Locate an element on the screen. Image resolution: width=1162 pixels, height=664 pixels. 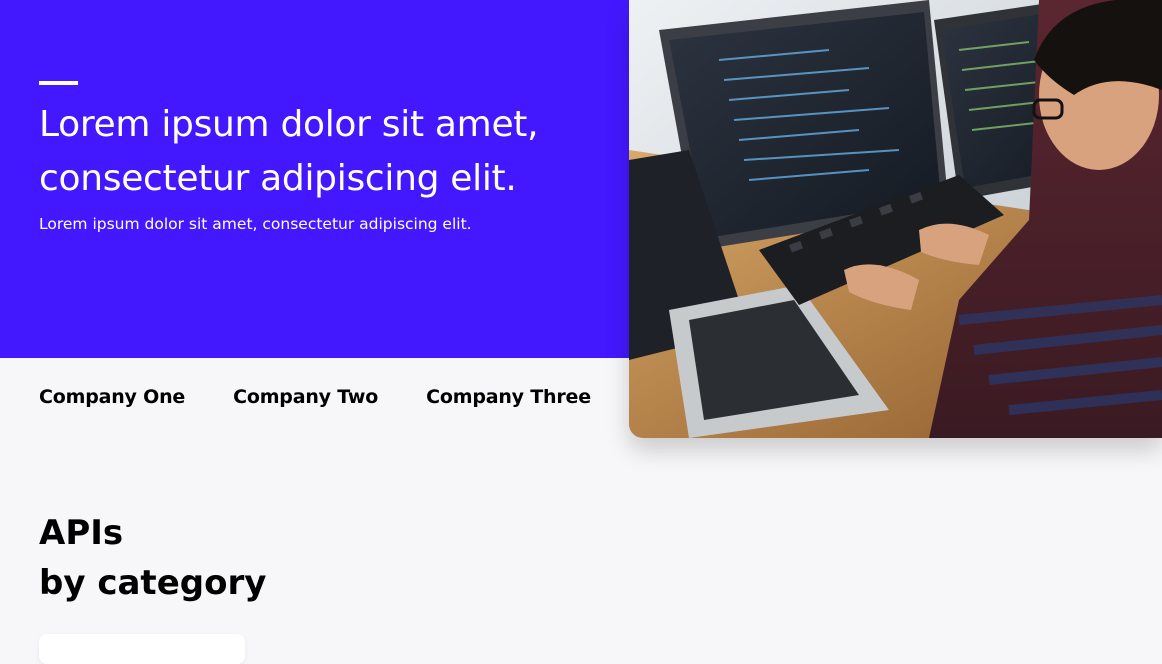
apis-section-title: APIs by category is located at coordinates (152, 558).